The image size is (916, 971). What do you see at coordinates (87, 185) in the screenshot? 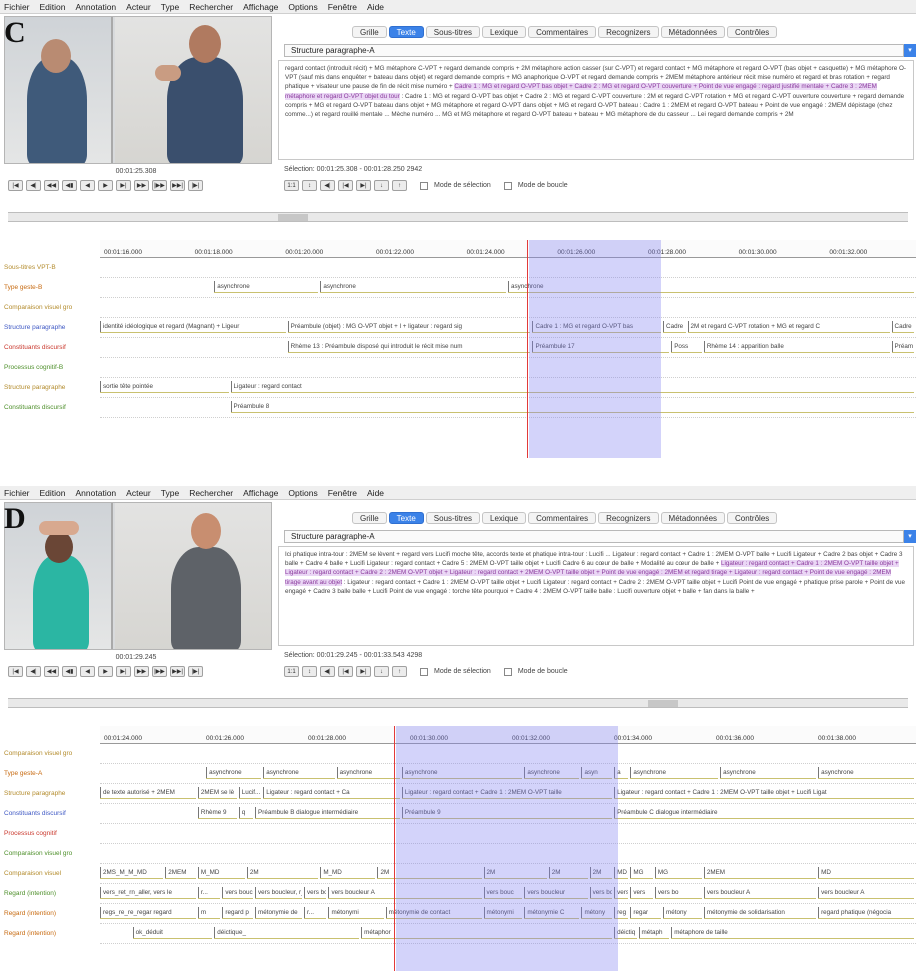
I see `media-button: ◀` at bounding box center [87, 185].